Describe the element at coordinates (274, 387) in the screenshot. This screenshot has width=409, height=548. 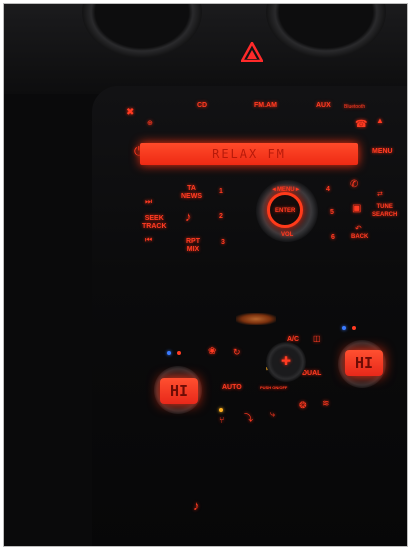
I see `push-on-off-label: PUSH ON/OFF` at that location.